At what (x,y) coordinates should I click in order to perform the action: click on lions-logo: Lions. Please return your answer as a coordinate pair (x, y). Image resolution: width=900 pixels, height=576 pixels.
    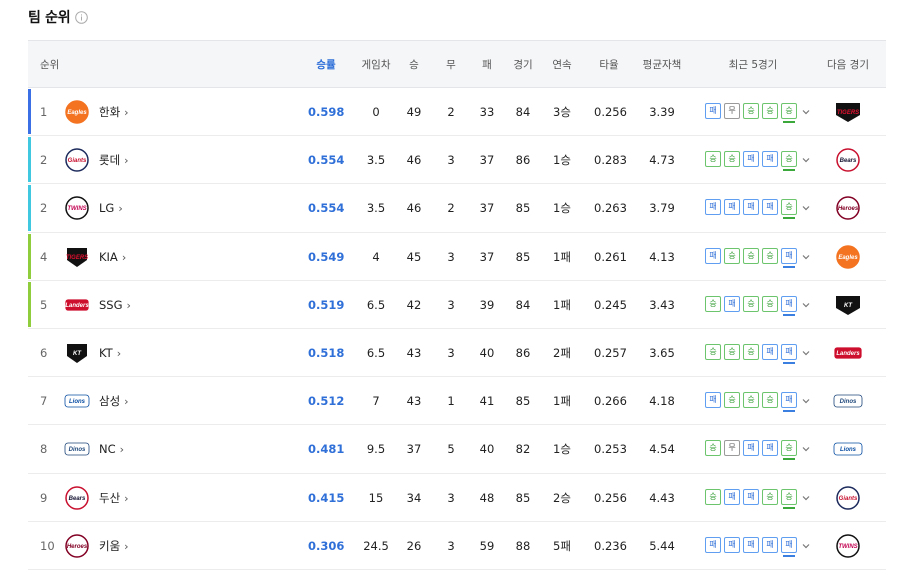
    Looking at the image, I should click on (77, 401).